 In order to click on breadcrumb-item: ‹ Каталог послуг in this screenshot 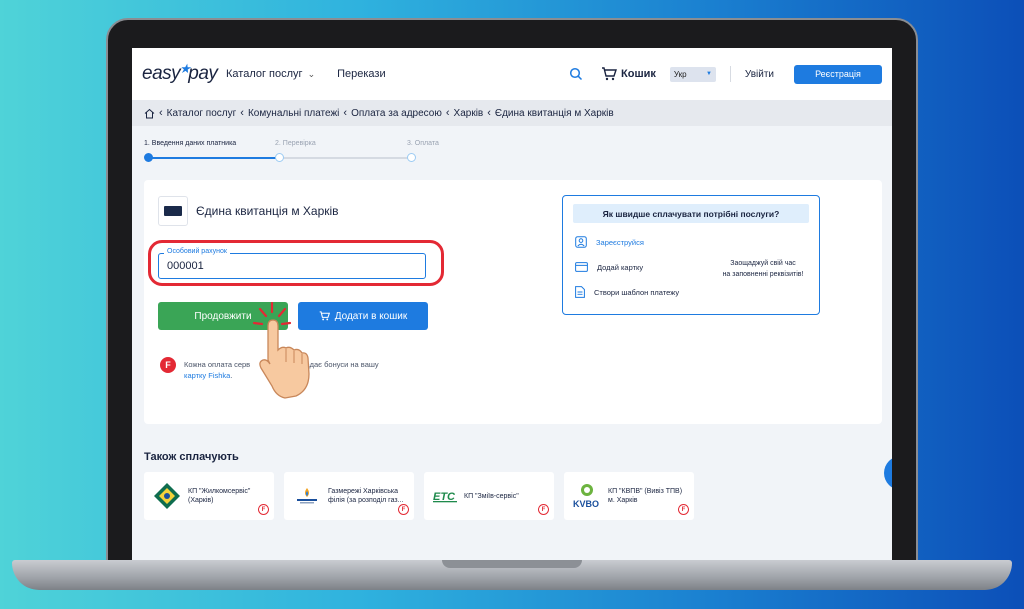, I will do `click(197, 113)`.